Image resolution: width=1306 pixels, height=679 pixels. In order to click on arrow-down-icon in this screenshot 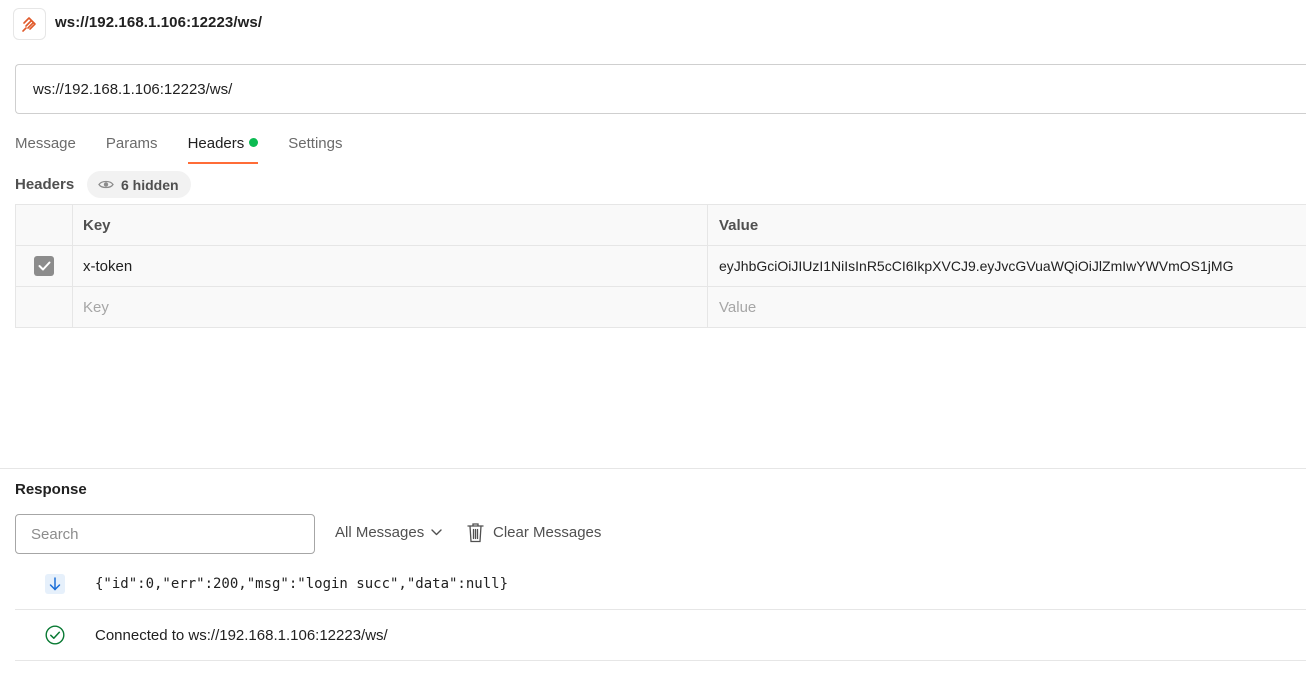, I will do `click(55, 584)`.